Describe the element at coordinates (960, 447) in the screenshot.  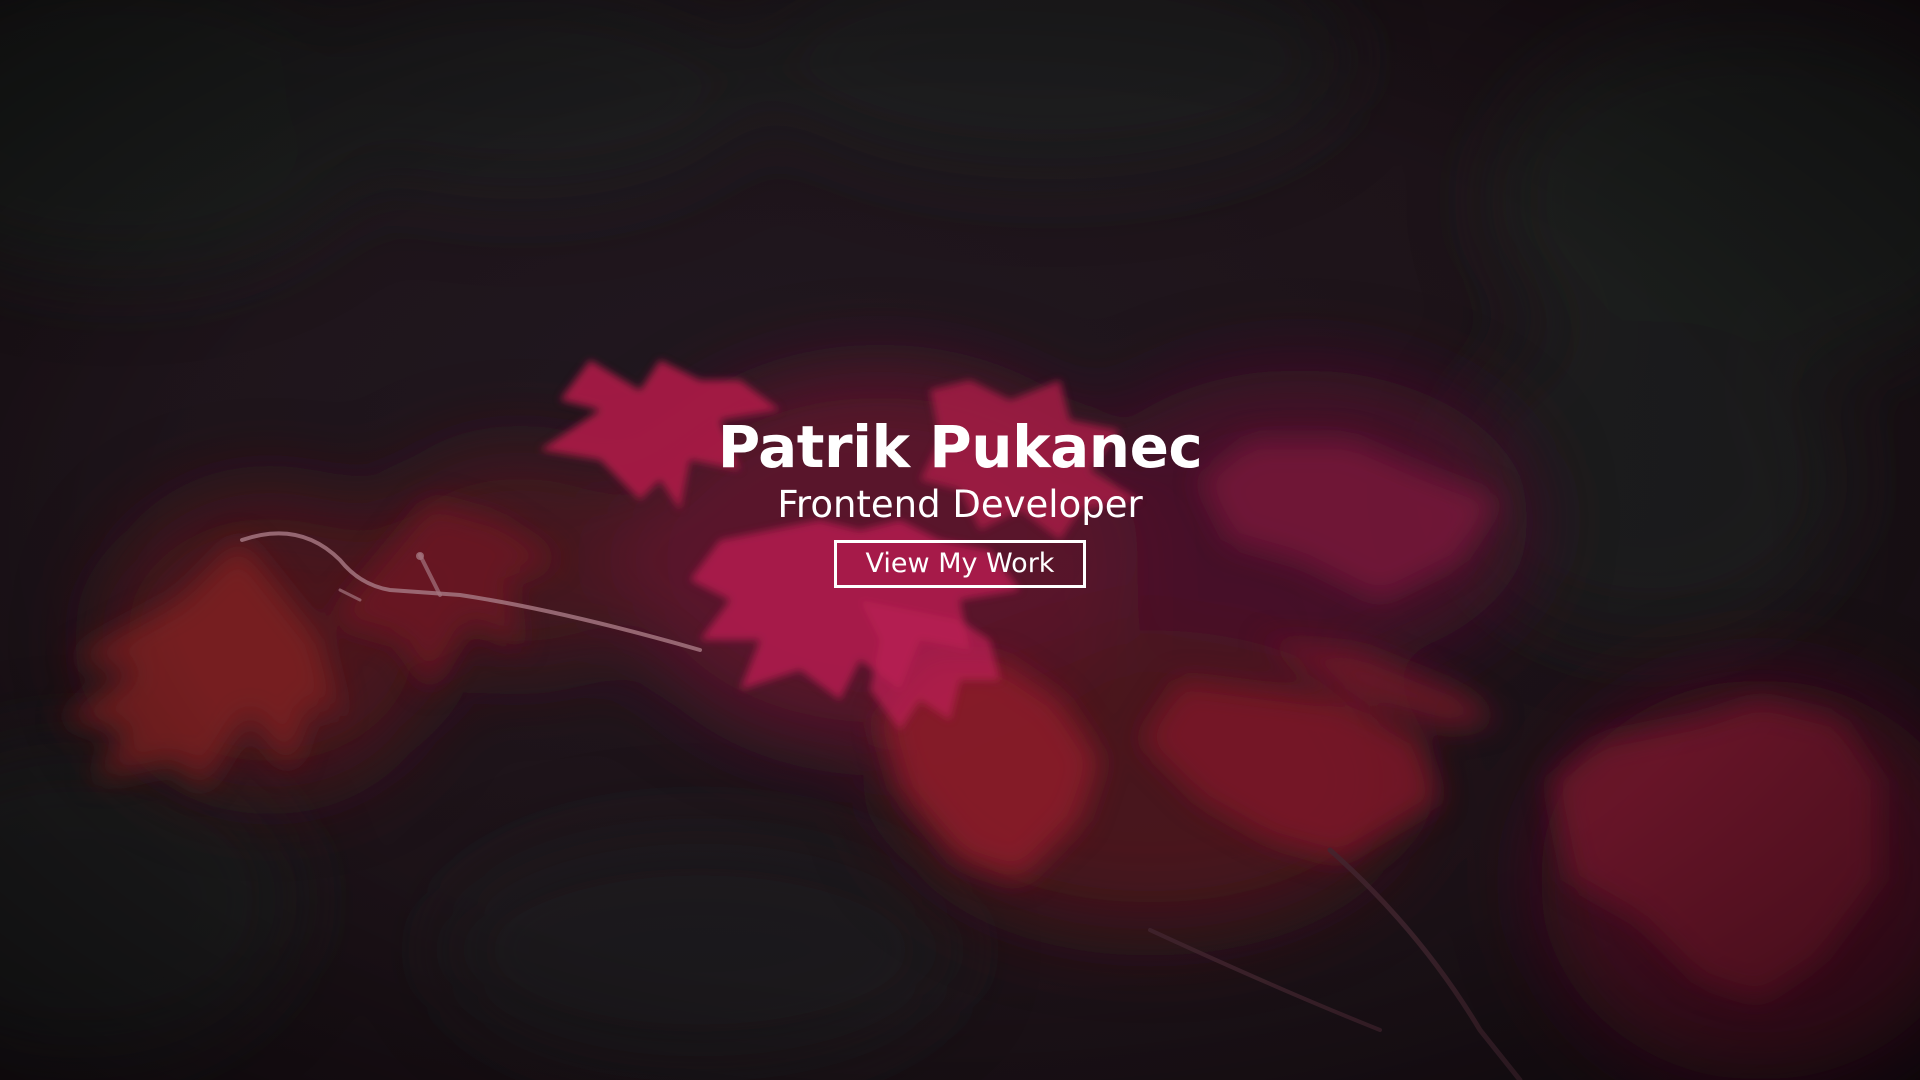
I see `page-title: Patrik Pukanec` at that location.